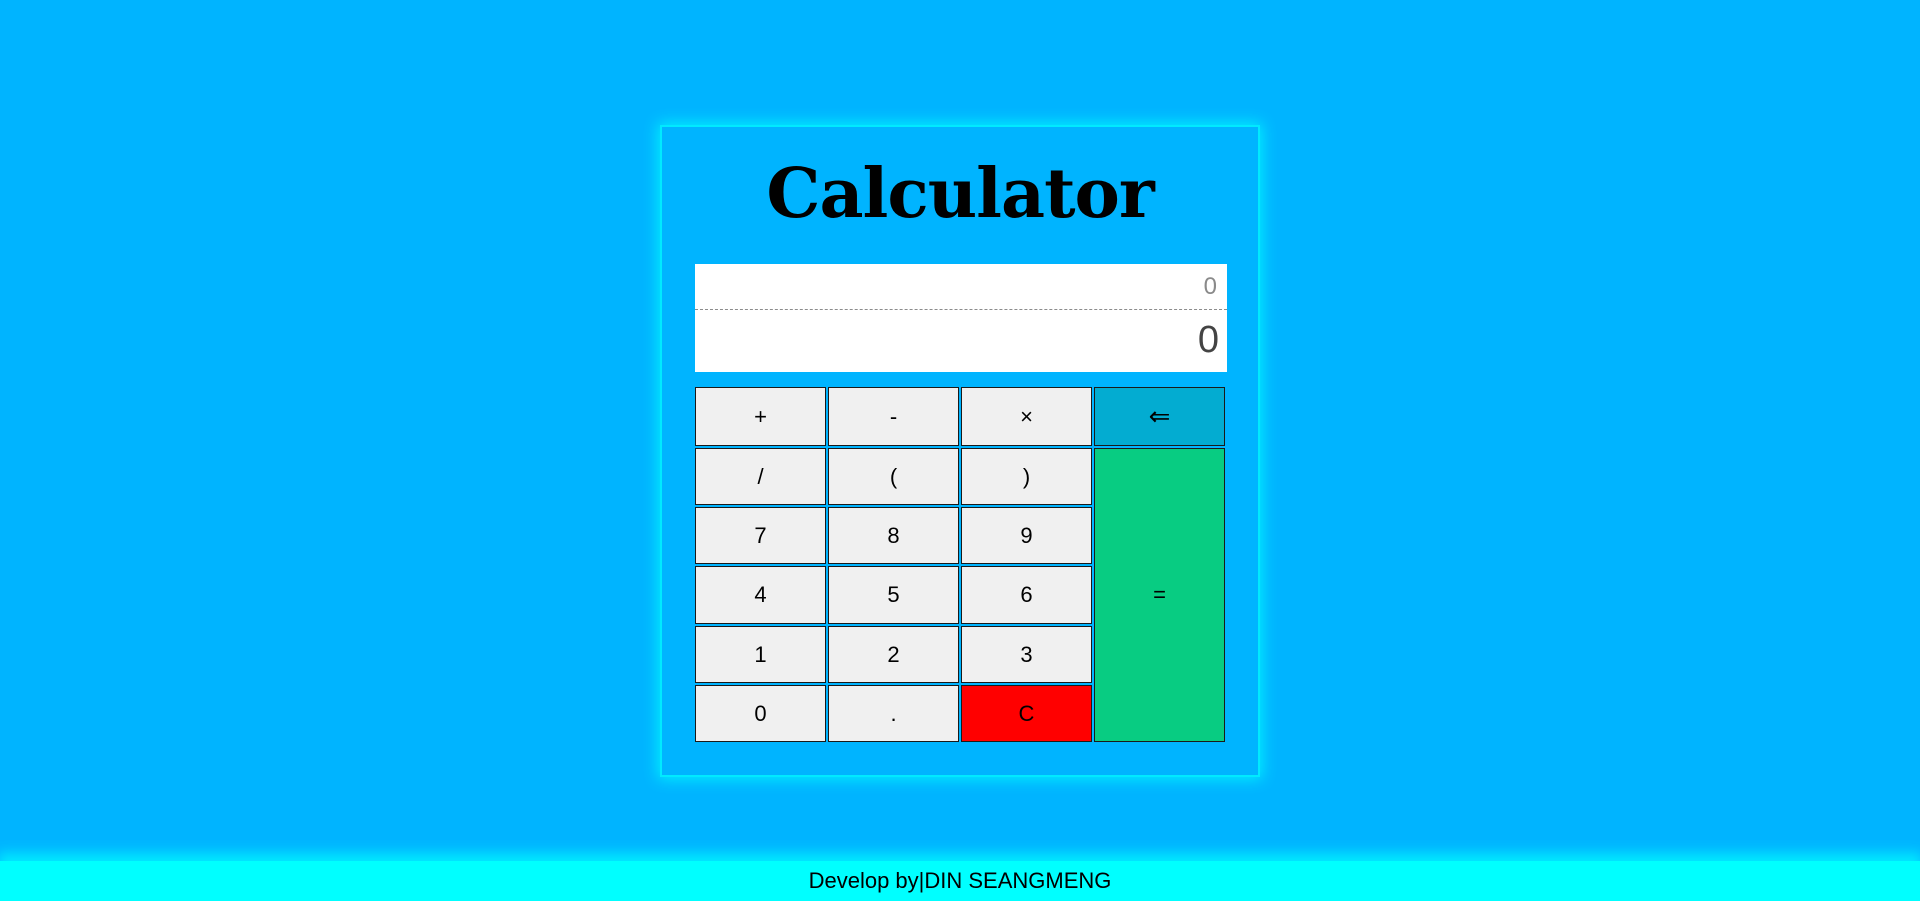 The image size is (1920, 901). What do you see at coordinates (961, 287) in the screenshot?
I see `expression-display: 0` at bounding box center [961, 287].